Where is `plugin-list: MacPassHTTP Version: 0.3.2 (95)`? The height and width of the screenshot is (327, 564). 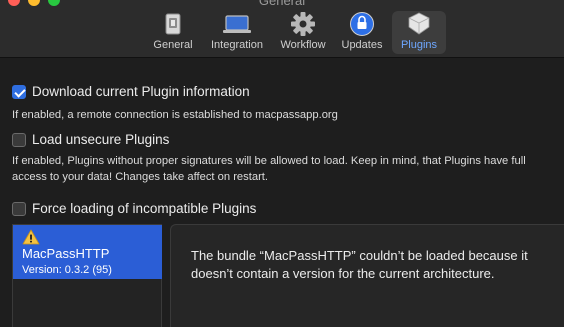
plugin-list: MacPassHTTP Version: 0.3.2 (95) is located at coordinates (87, 275).